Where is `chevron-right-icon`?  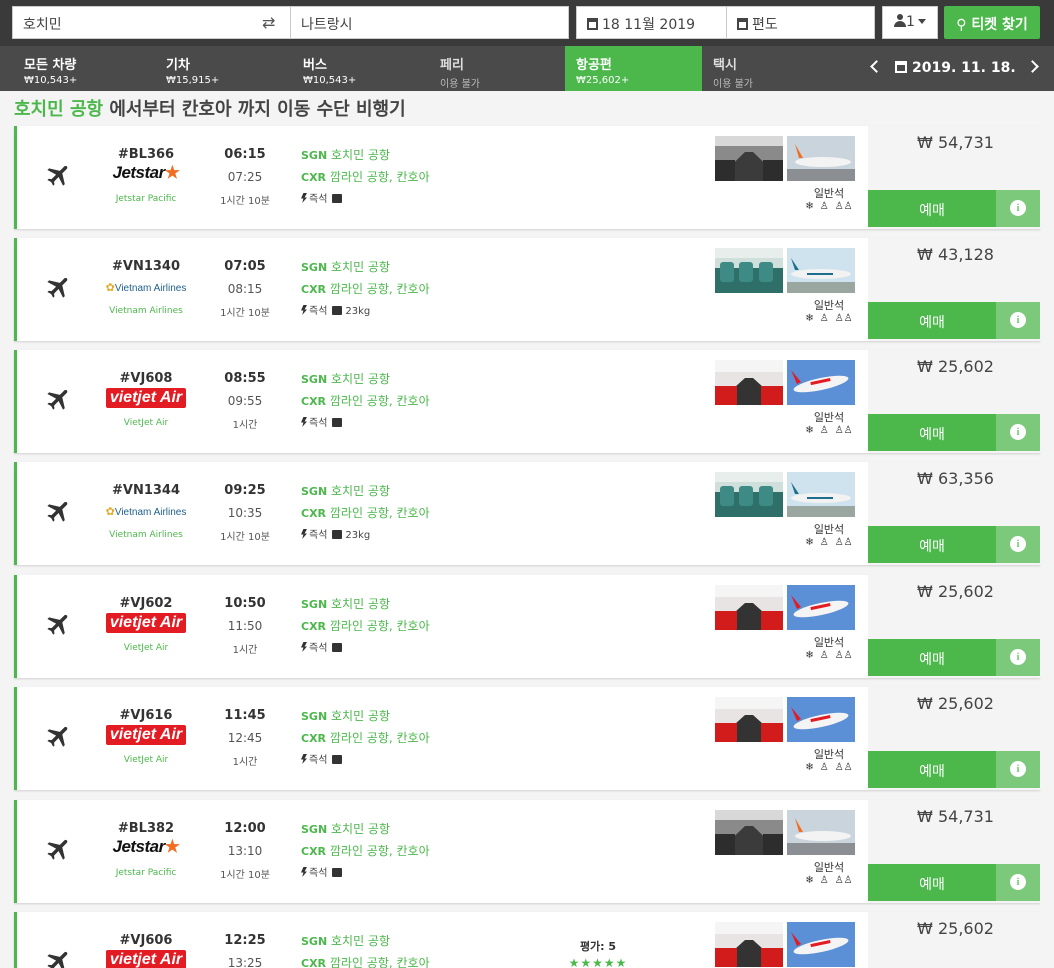
chevron-right-icon is located at coordinates (1032, 66).